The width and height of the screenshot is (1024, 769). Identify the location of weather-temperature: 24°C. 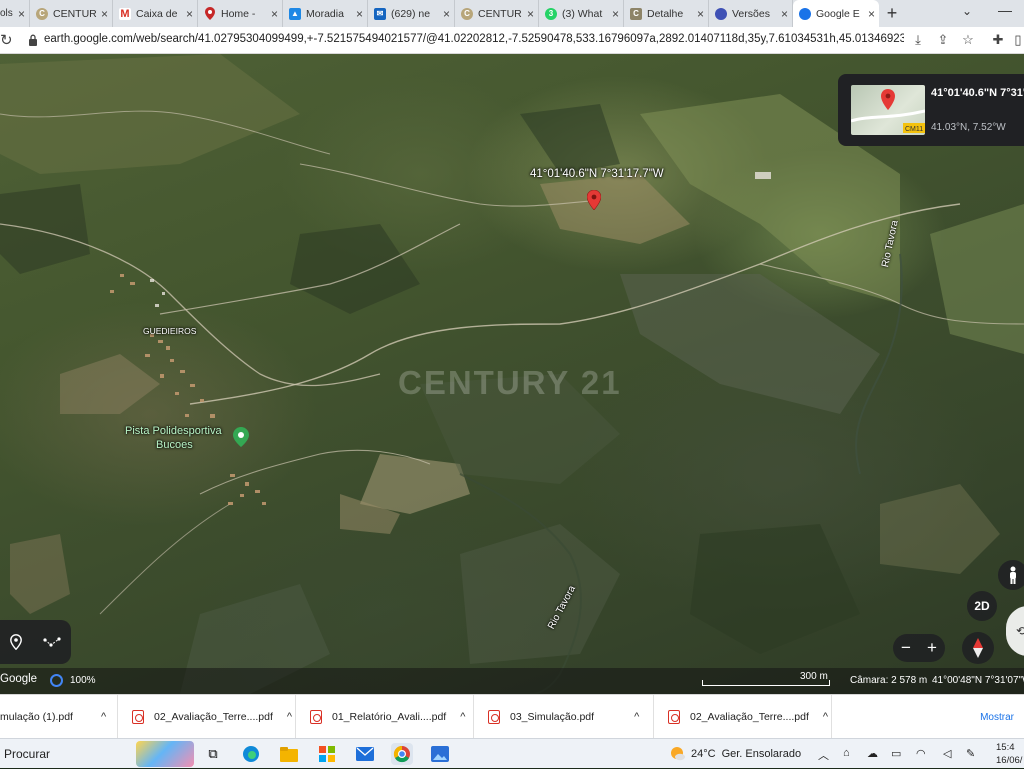
(703, 754).